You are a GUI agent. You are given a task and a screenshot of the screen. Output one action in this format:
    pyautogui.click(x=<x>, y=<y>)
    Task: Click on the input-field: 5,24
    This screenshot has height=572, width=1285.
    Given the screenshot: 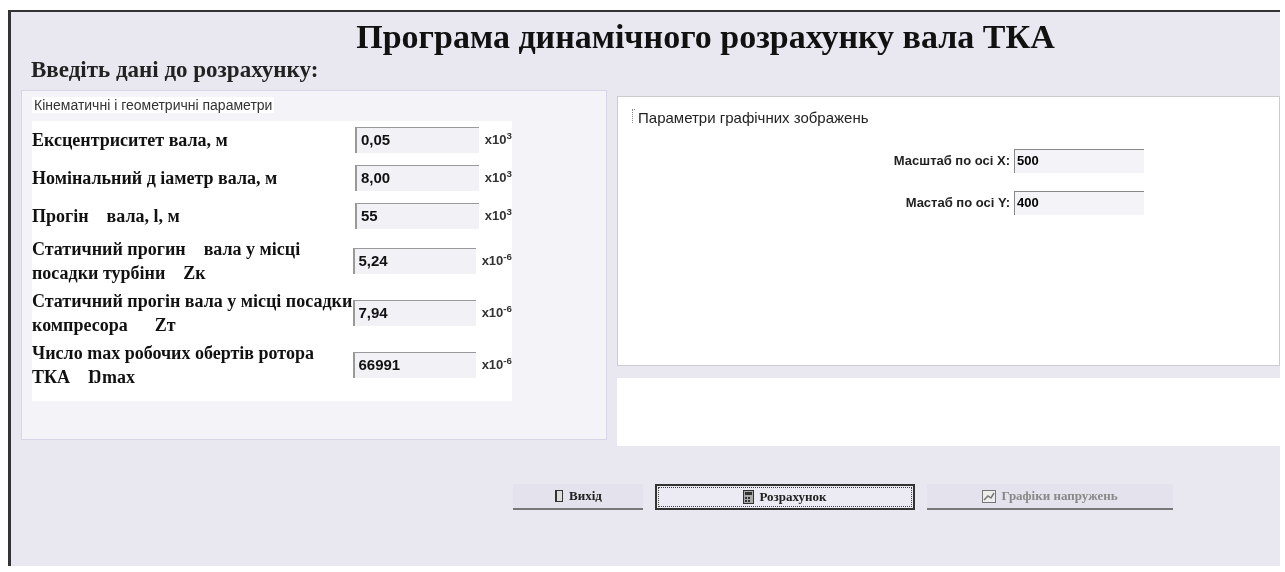 What is the action you would take?
    pyautogui.click(x=414, y=261)
    